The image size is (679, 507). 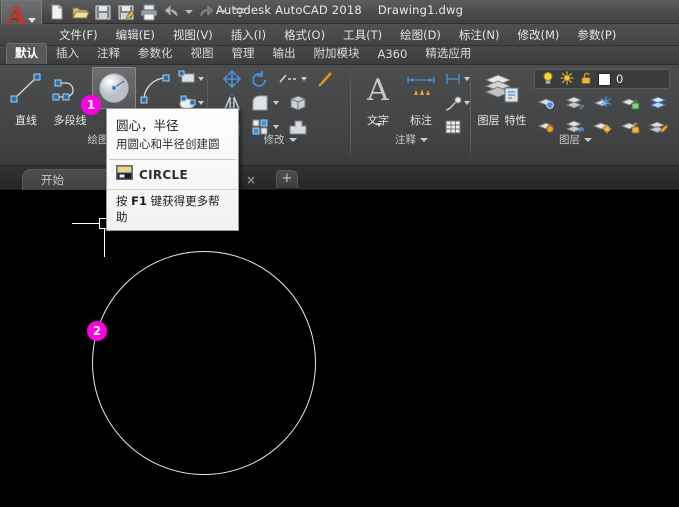 I want to click on new-icon, so click(x=57, y=12).